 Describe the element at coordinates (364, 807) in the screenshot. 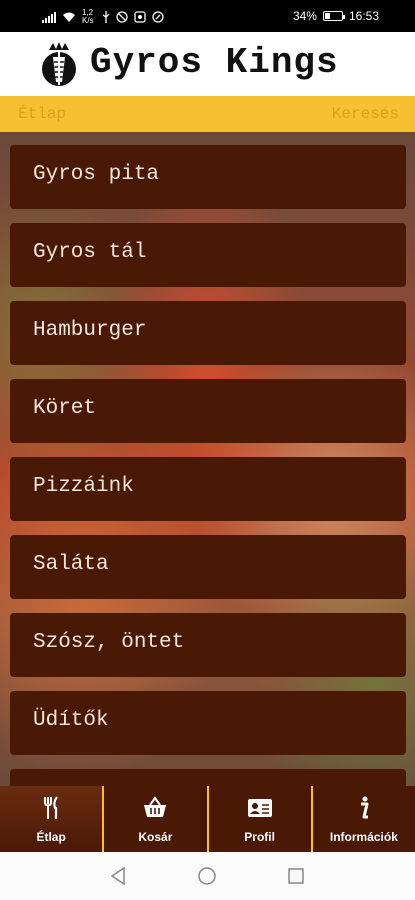

I see `info-icon` at that location.